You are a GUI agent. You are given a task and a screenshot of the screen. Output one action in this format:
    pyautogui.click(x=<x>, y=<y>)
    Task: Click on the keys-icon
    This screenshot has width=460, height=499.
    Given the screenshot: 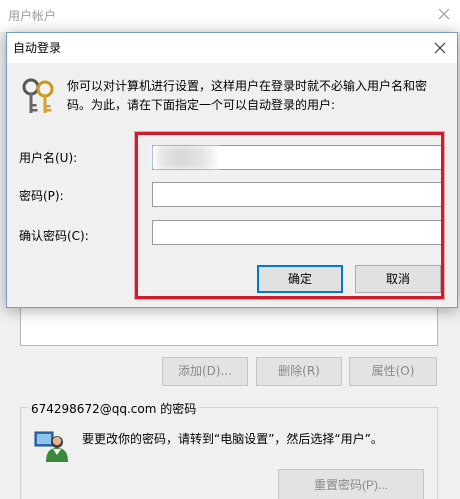 What is the action you would take?
    pyautogui.click(x=38, y=95)
    